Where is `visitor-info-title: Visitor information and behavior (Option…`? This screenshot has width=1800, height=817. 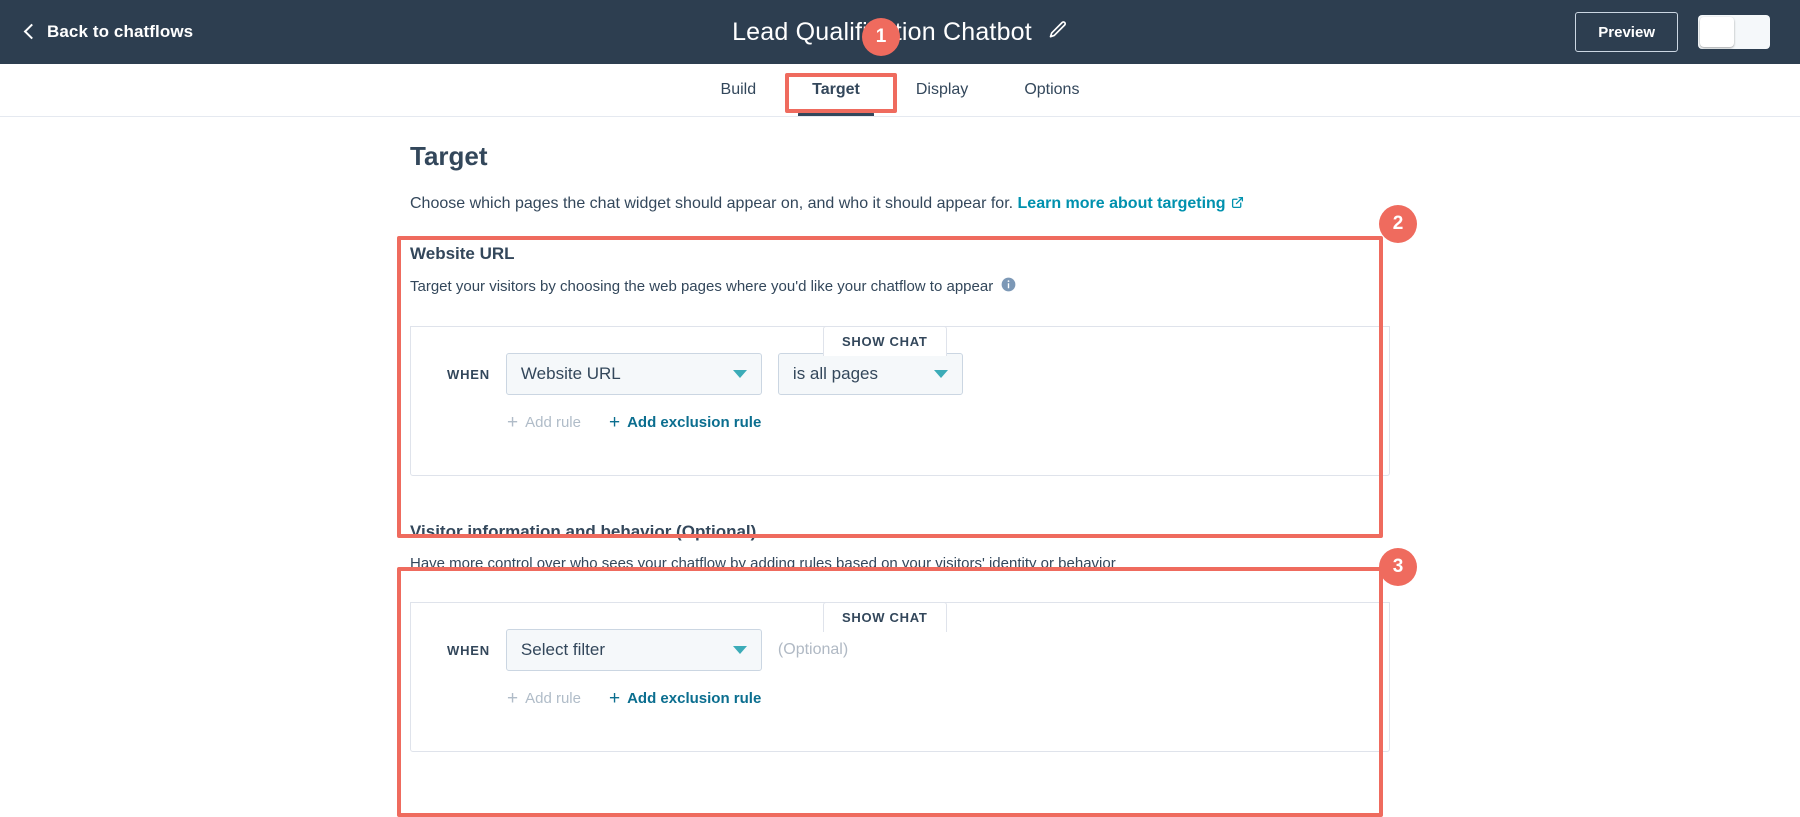
visitor-info-title: Visitor information and behavior (Option… is located at coordinates (583, 531).